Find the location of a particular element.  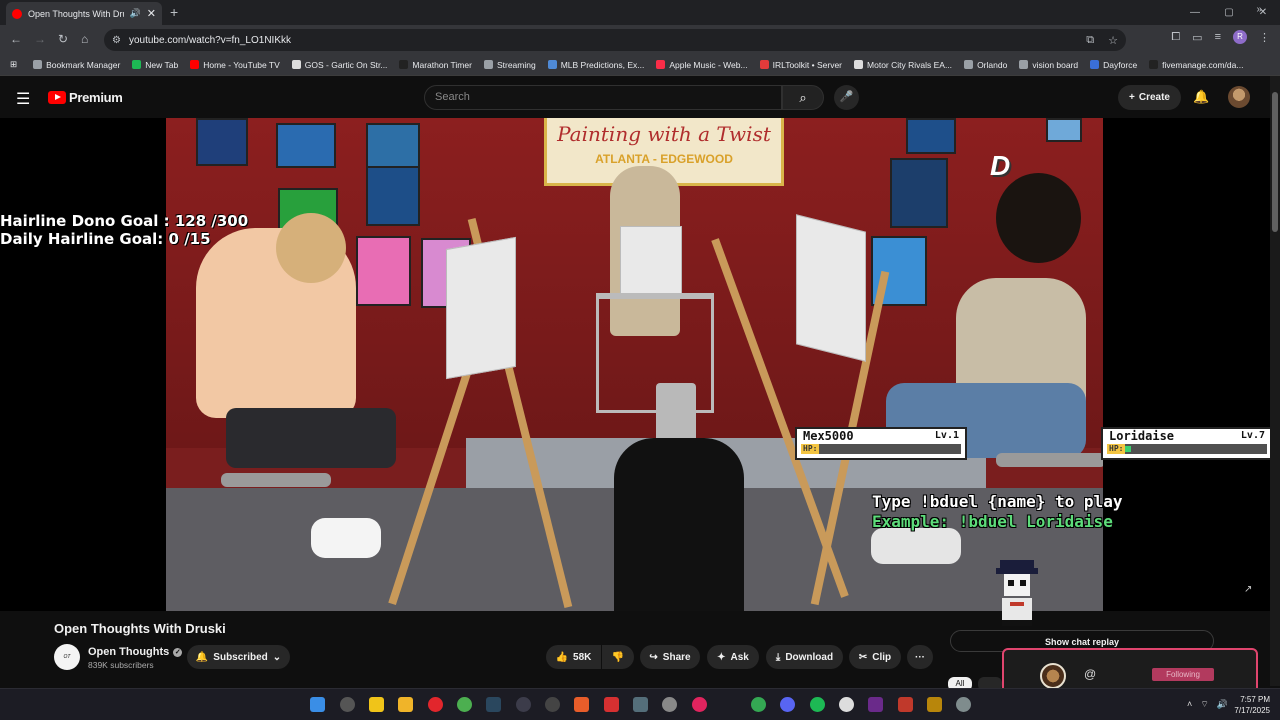

wifi-icon: ⌔ is located at coordinates (1204, 704).